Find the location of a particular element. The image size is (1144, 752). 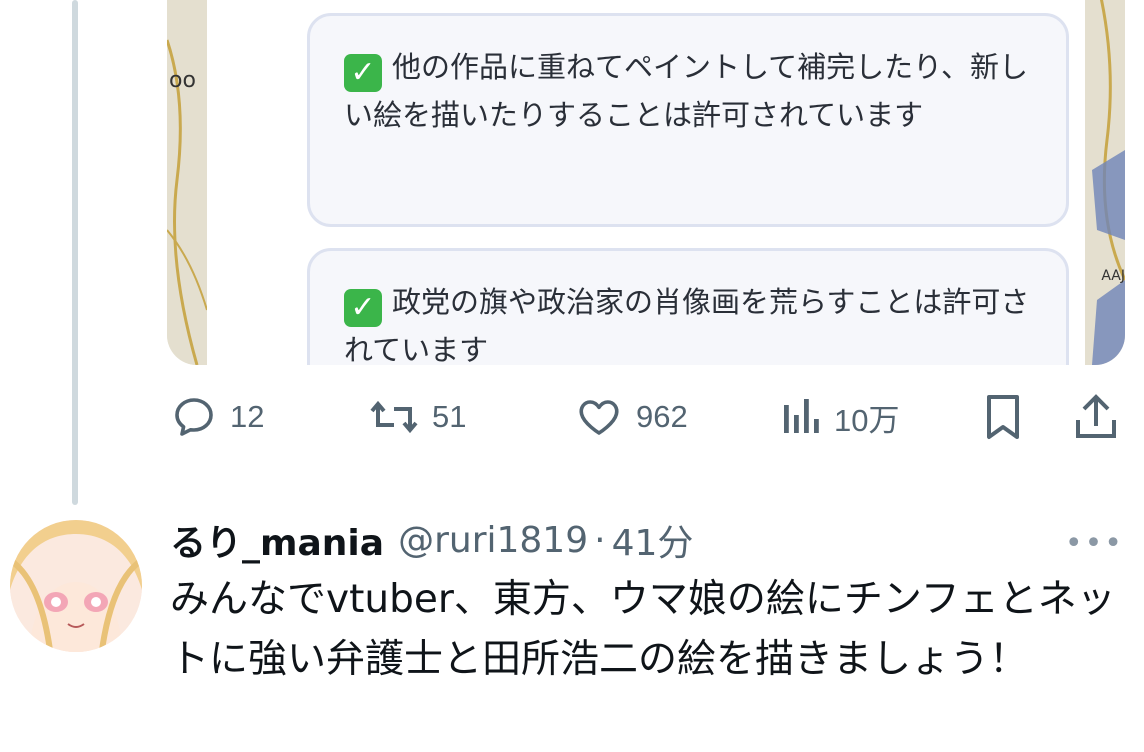

reply-count: 12 is located at coordinates (247, 416).